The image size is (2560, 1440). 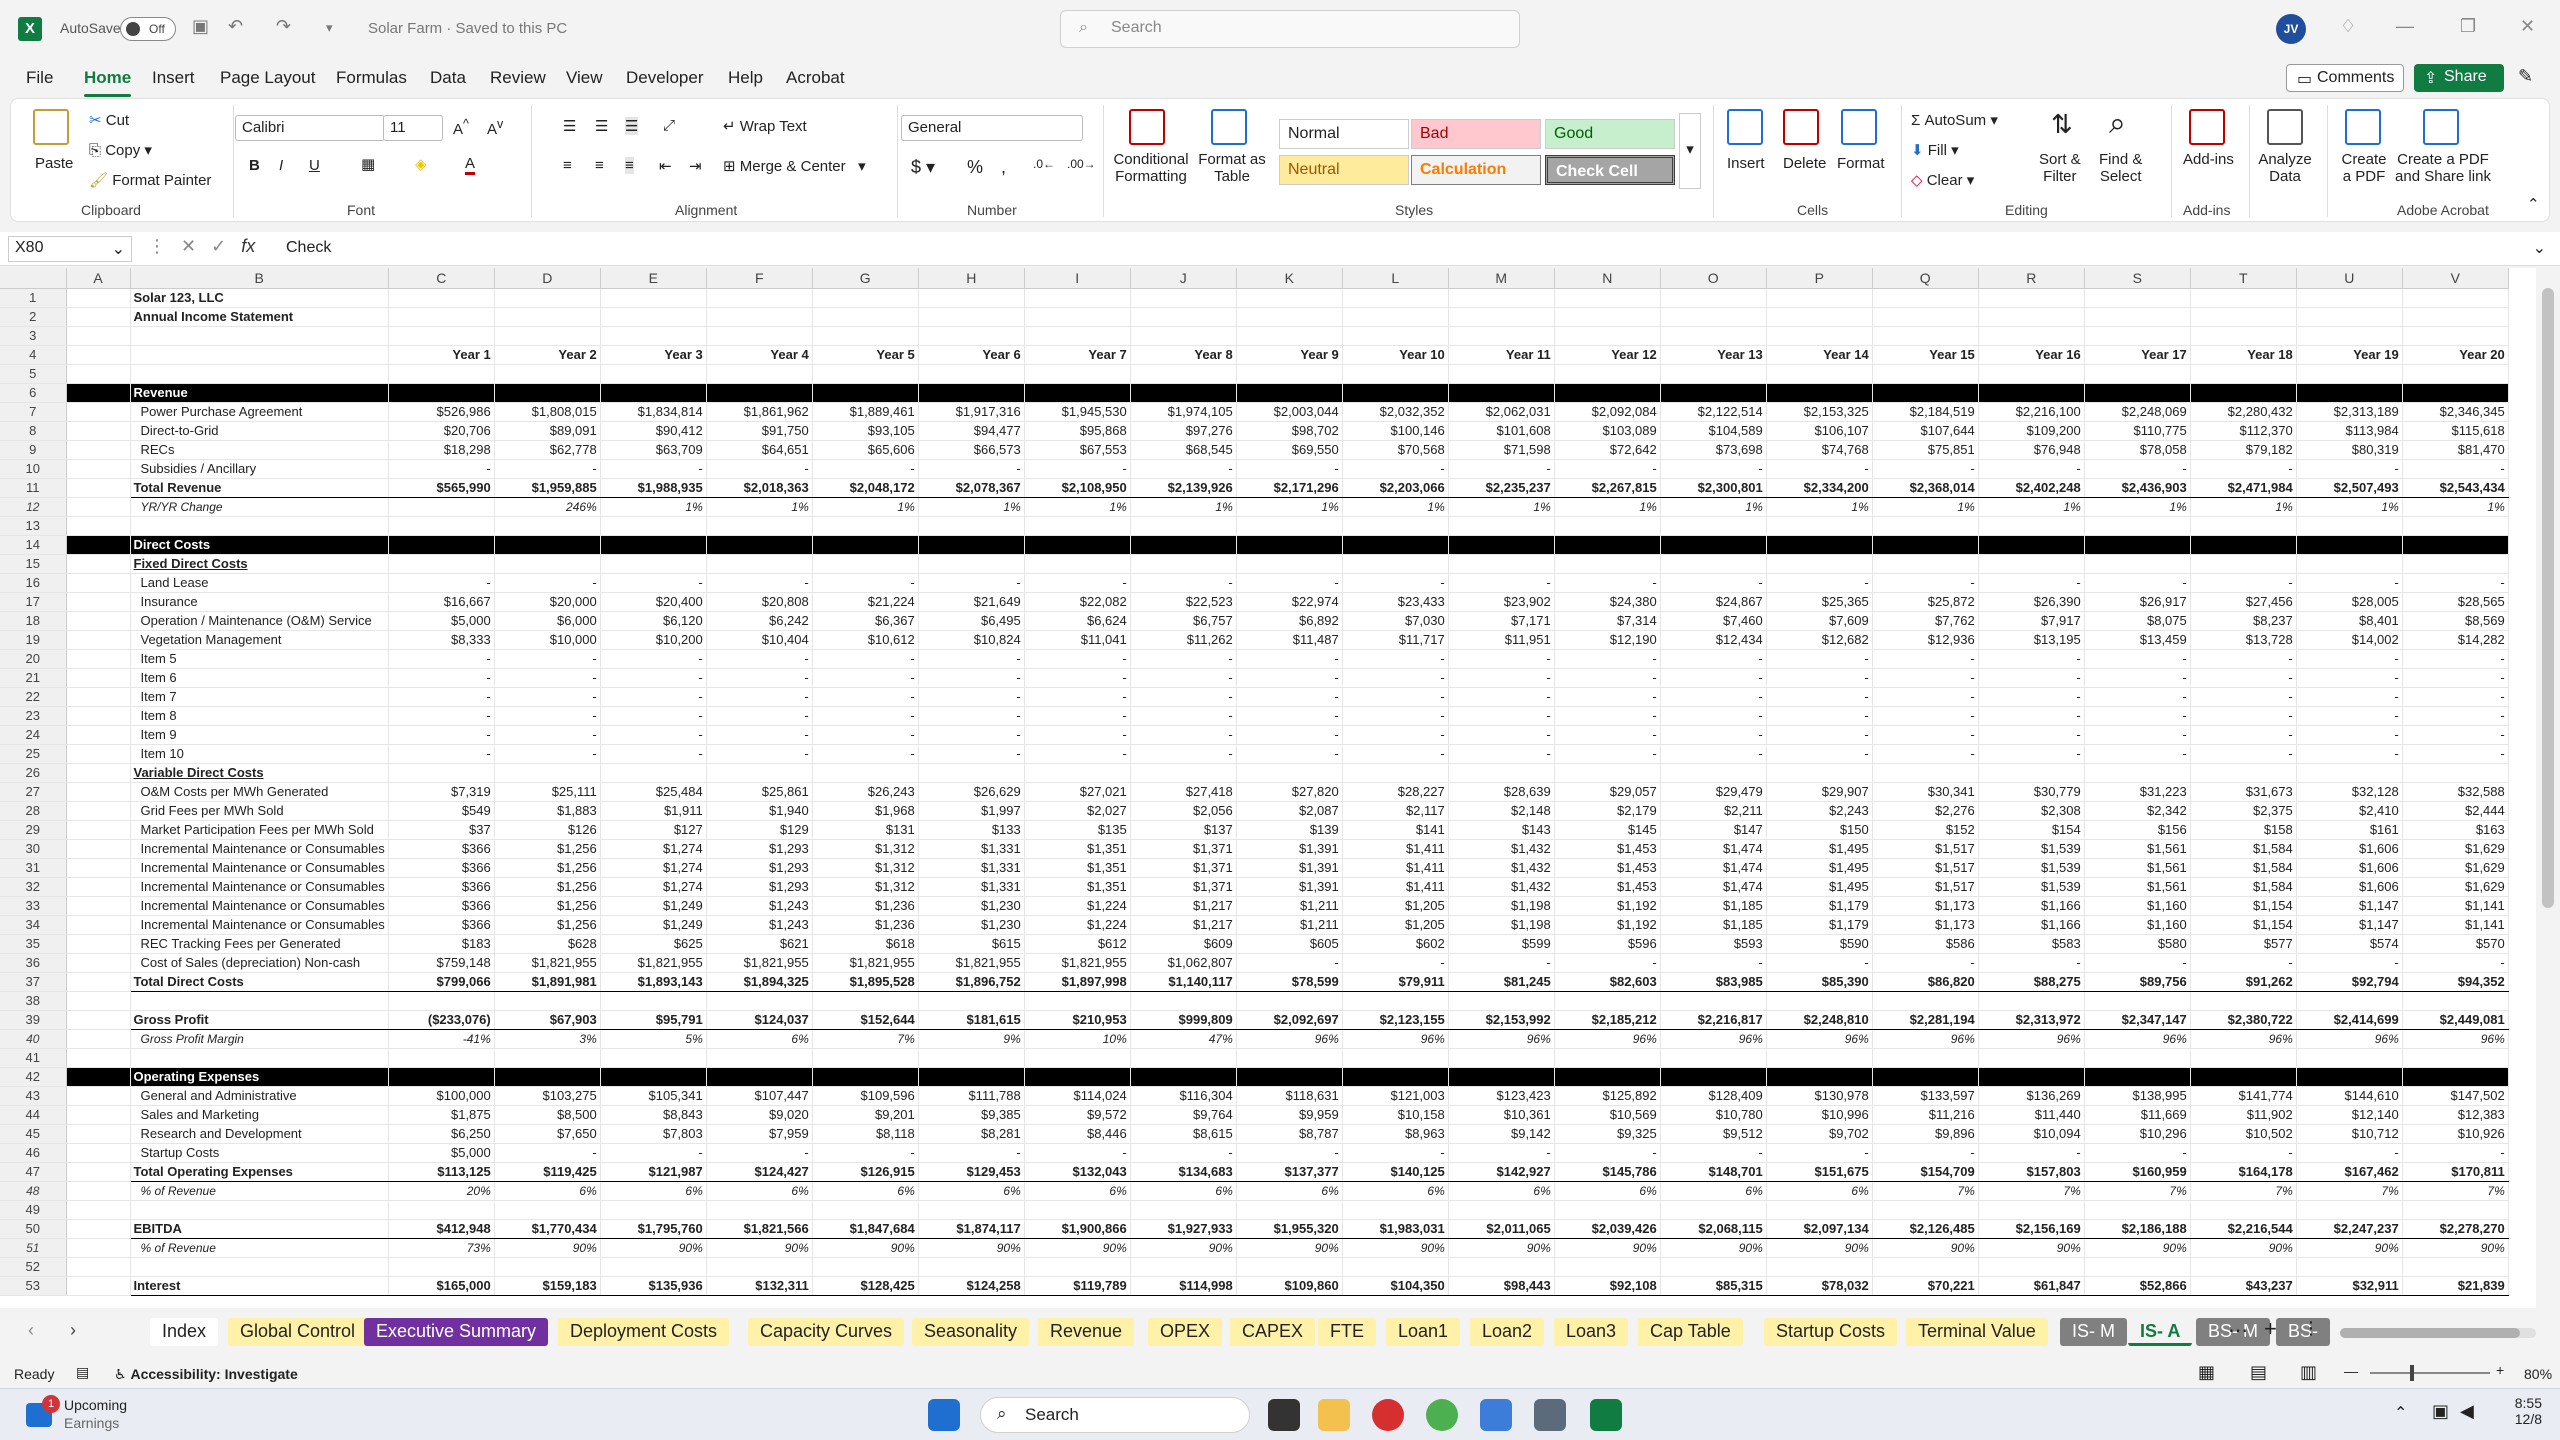 What do you see at coordinates (1442, 1415) in the screenshot?
I see `chrome-icon` at bounding box center [1442, 1415].